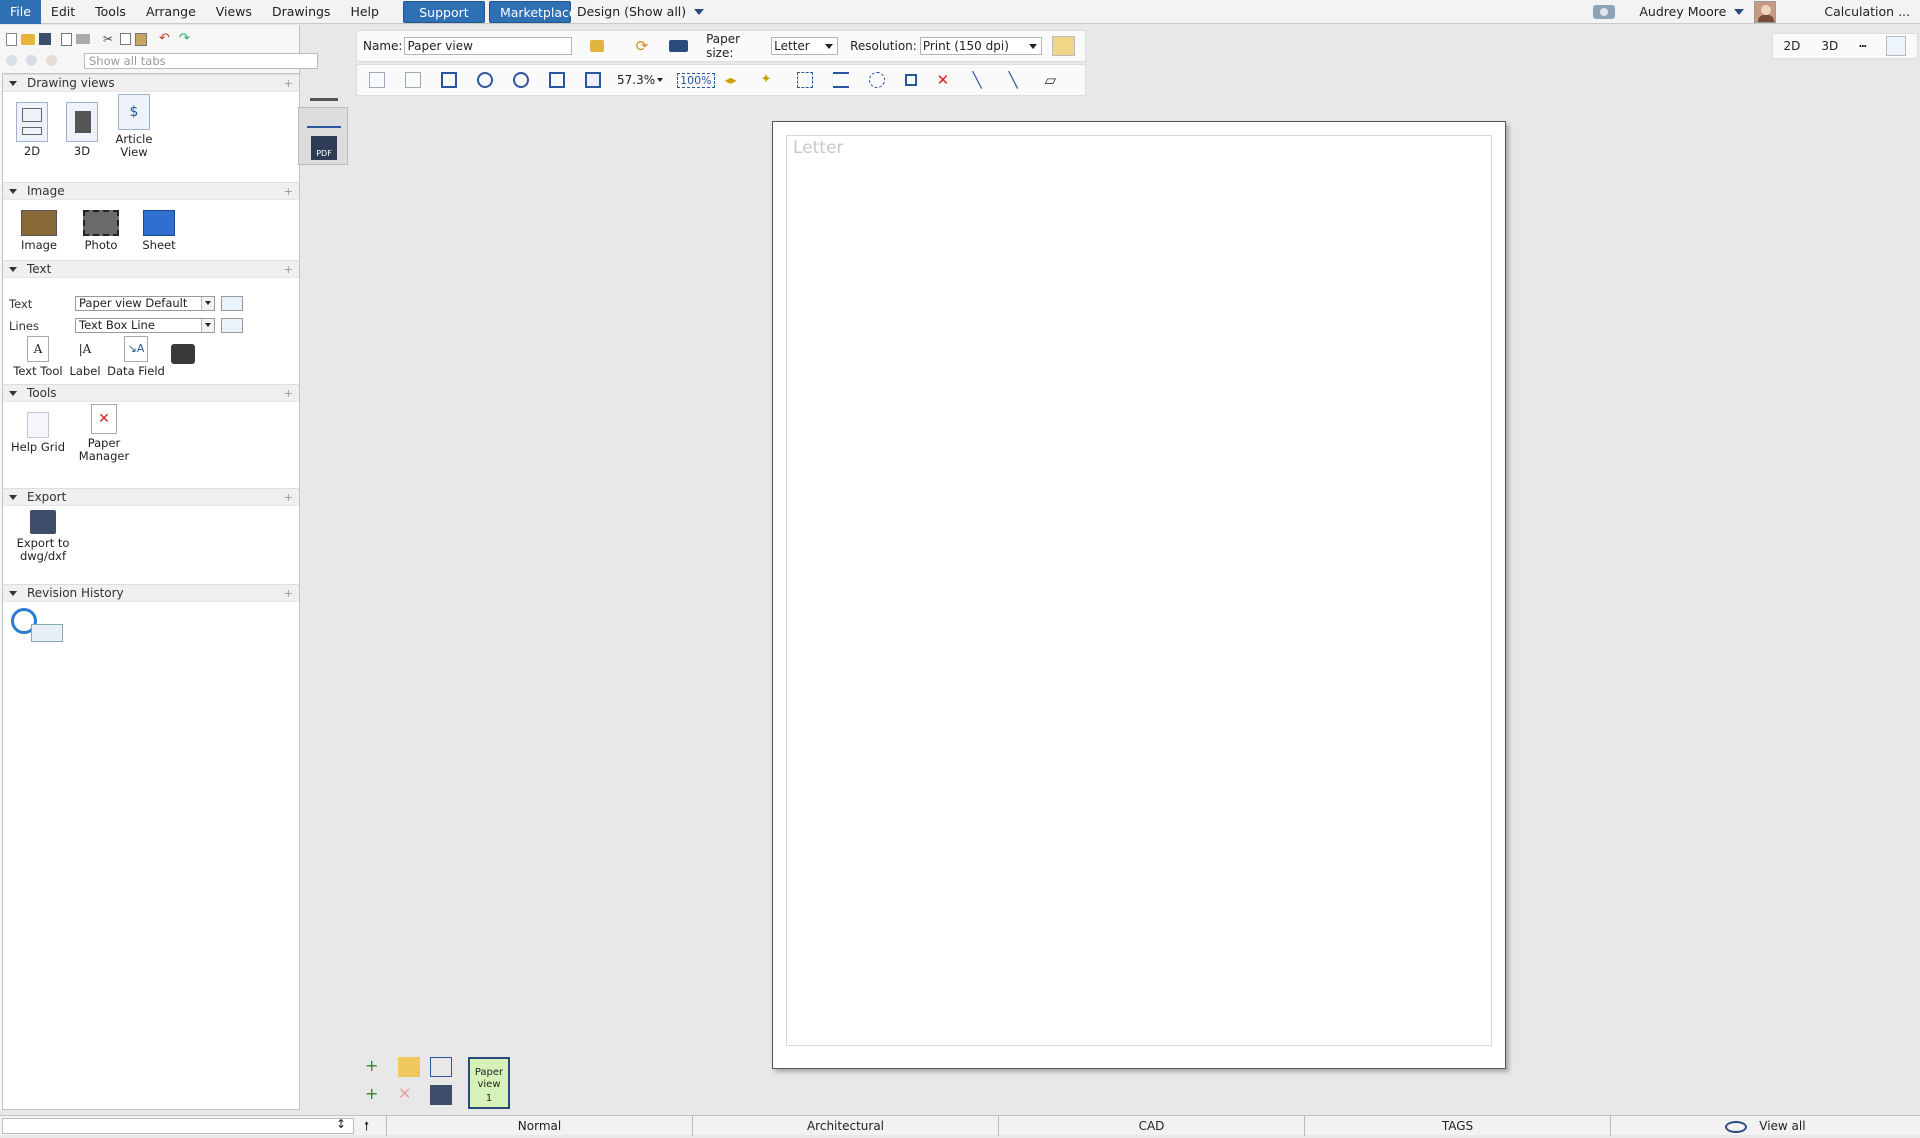 This screenshot has width=1920, height=1138. Describe the element at coordinates (20, 12) in the screenshot. I see `menu-file: File` at that location.